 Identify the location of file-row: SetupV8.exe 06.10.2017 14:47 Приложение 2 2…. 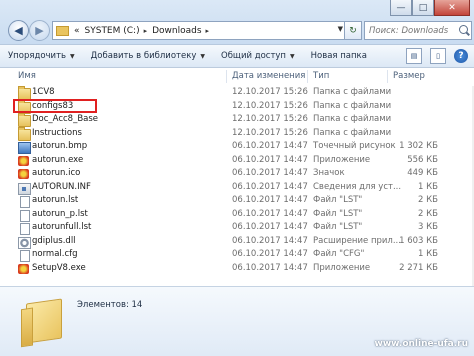
(237, 269).